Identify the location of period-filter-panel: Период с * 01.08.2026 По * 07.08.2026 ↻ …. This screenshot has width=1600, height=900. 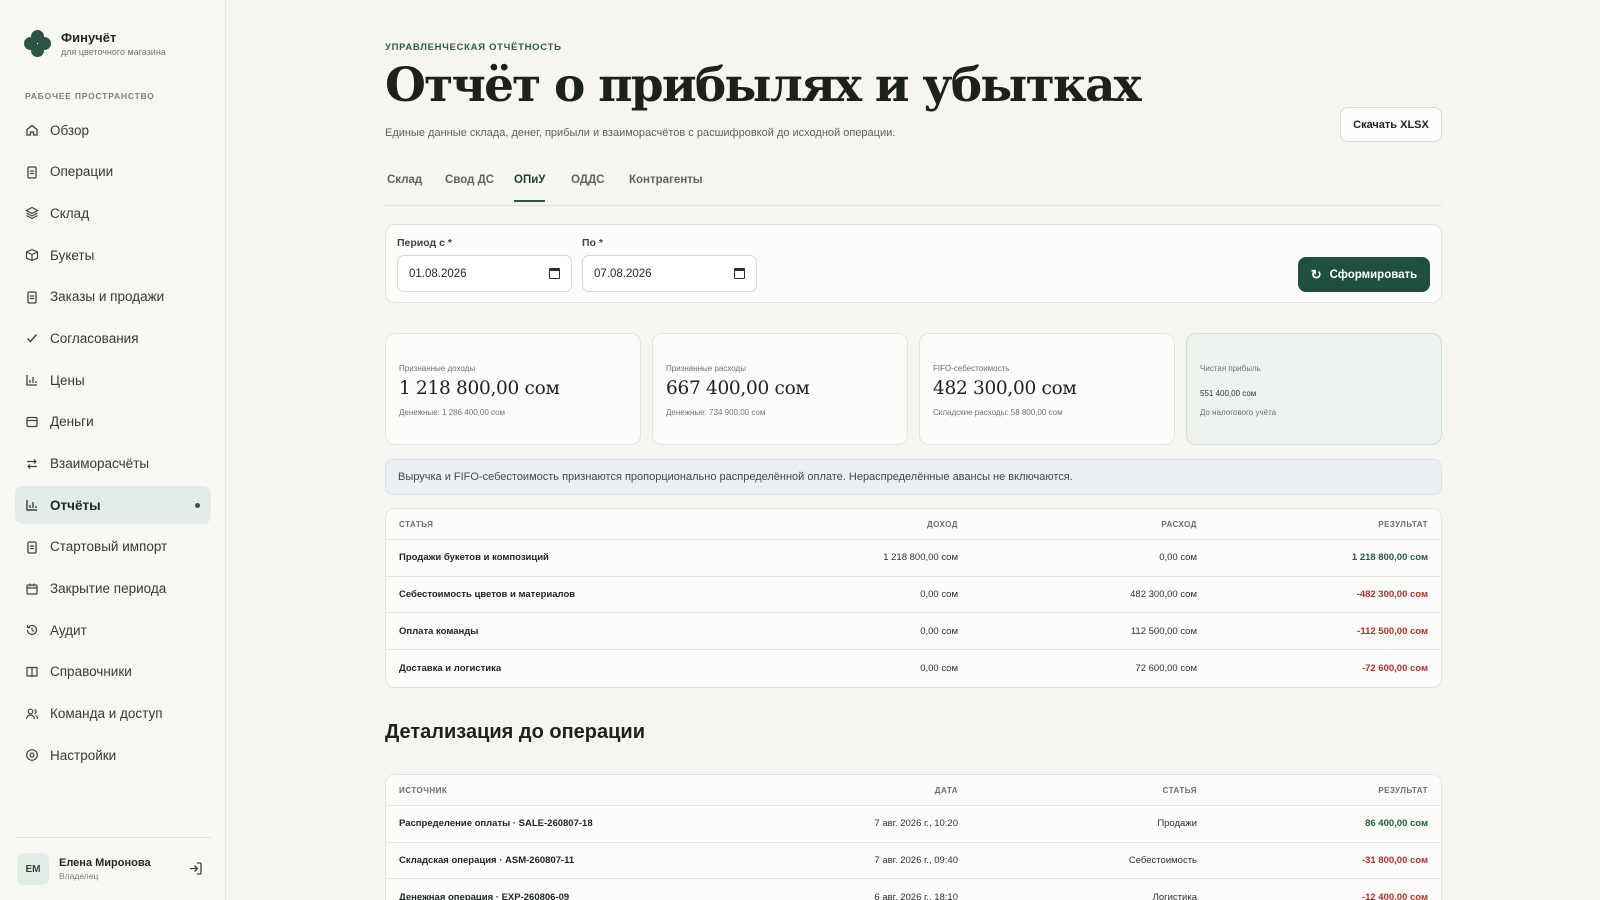
(913, 263).